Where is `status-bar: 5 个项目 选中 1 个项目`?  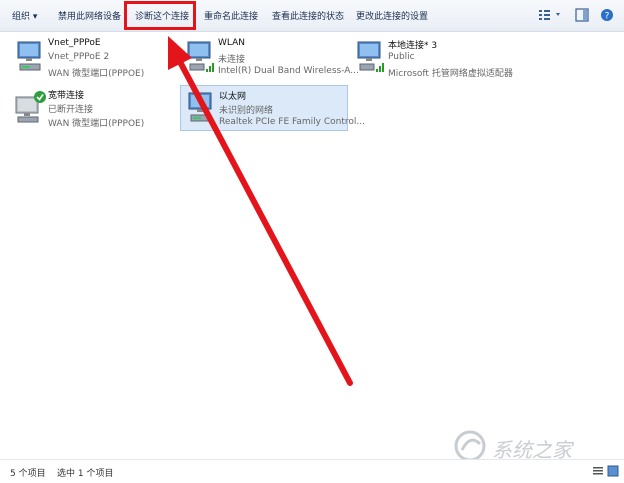 status-bar: 5 个项目 选中 1 个项目 is located at coordinates (312, 471).